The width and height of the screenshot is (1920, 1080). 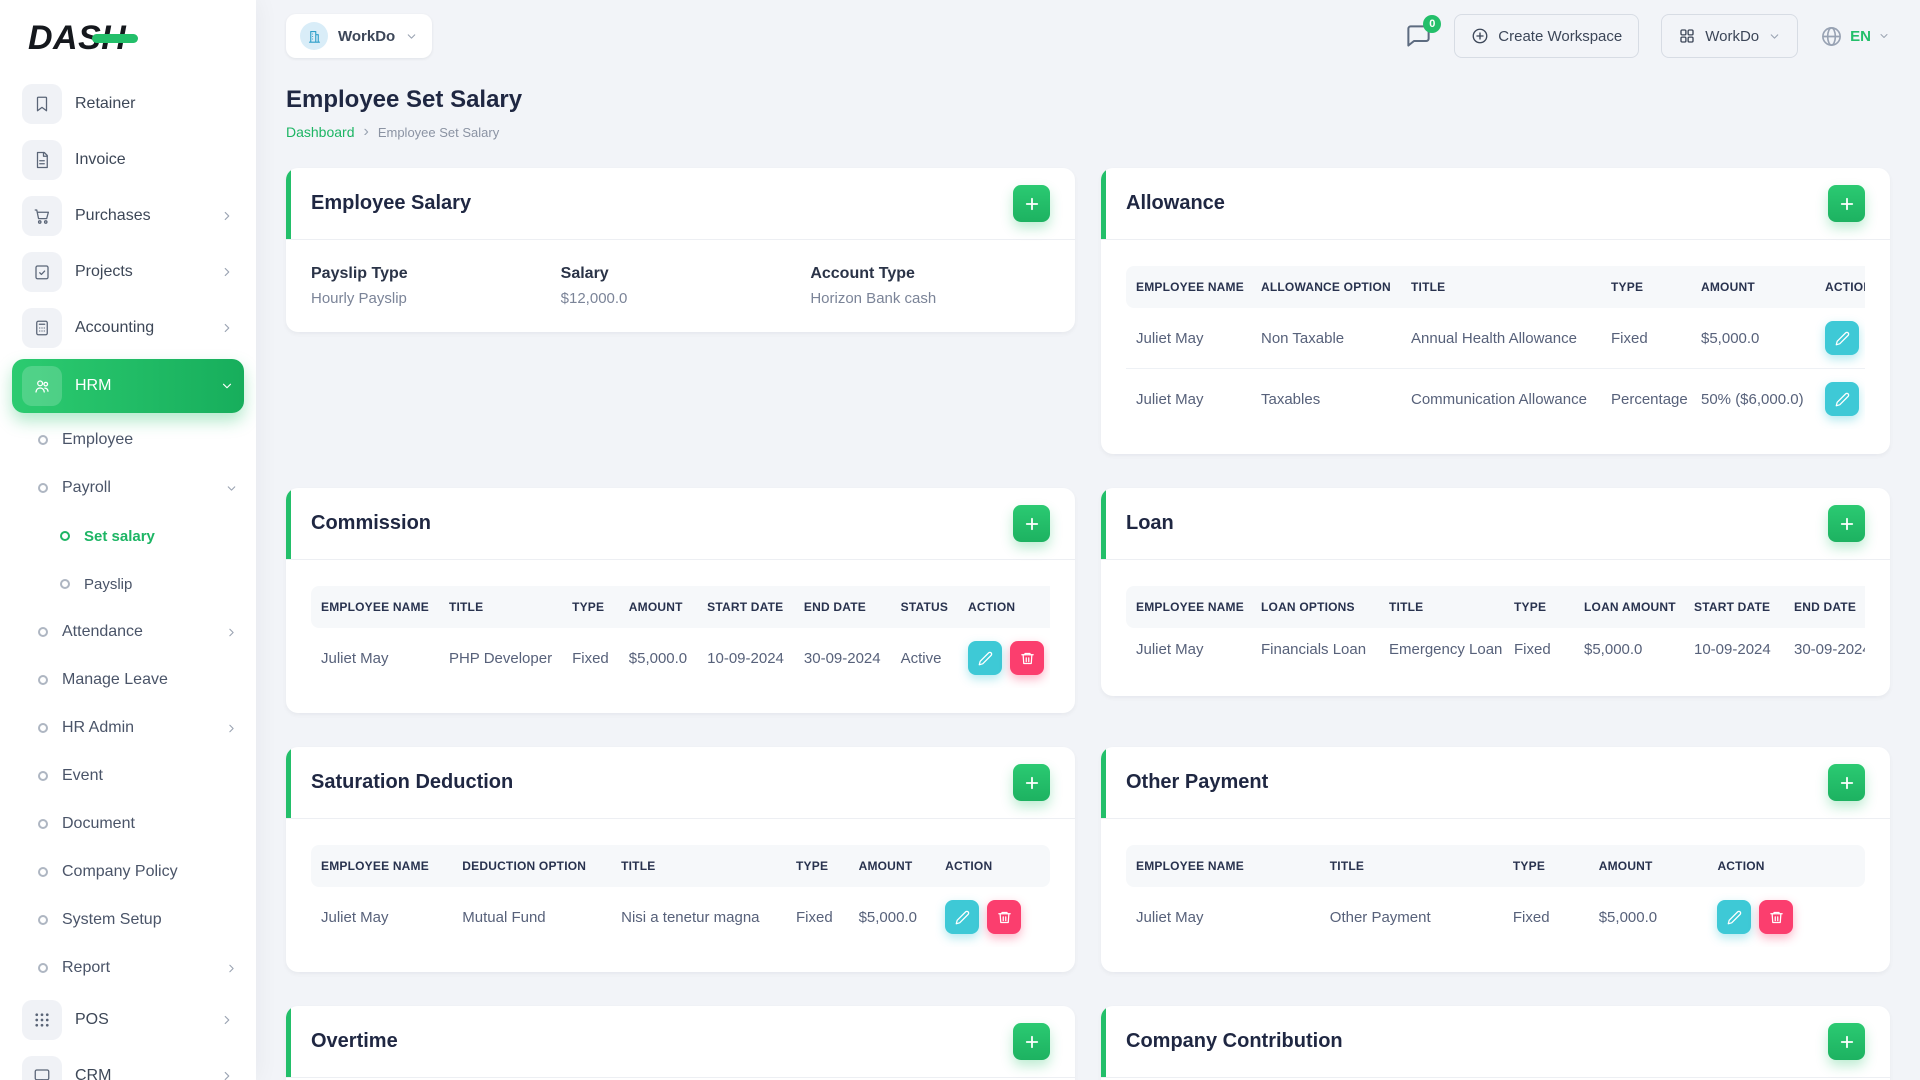 What do you see at coordinates (108, 584) in the screenshot?
I see `sidebar-item-label: Payslip` at bounding box center [108, 584].